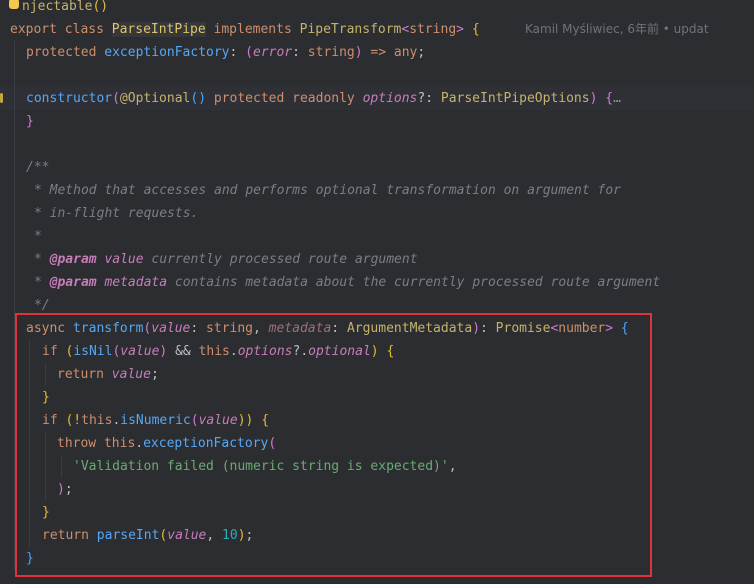 The width and height of the screenshot is (754, 584). What do you see at coordinates (128, 535) in the screenshot?
I see `code-token: parseInt` at bounding box center [128, 535].